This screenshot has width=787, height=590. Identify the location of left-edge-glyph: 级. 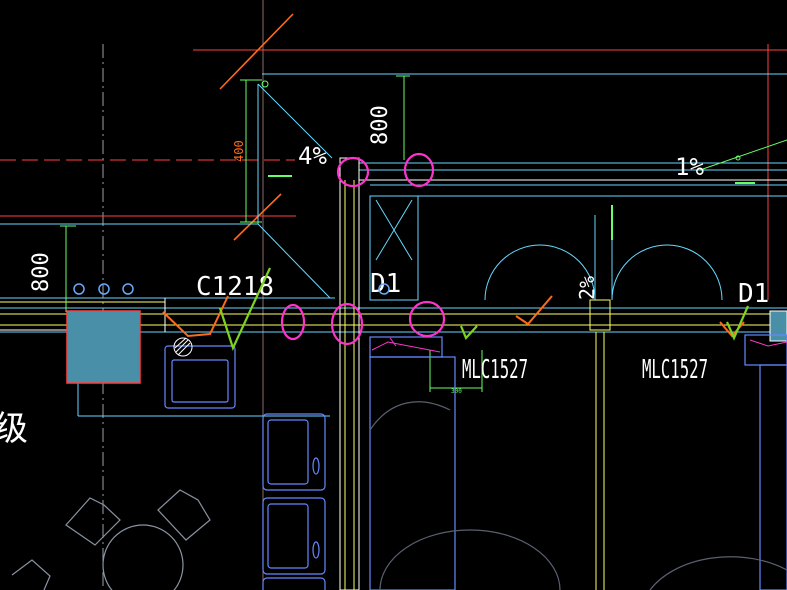
(14, 429).